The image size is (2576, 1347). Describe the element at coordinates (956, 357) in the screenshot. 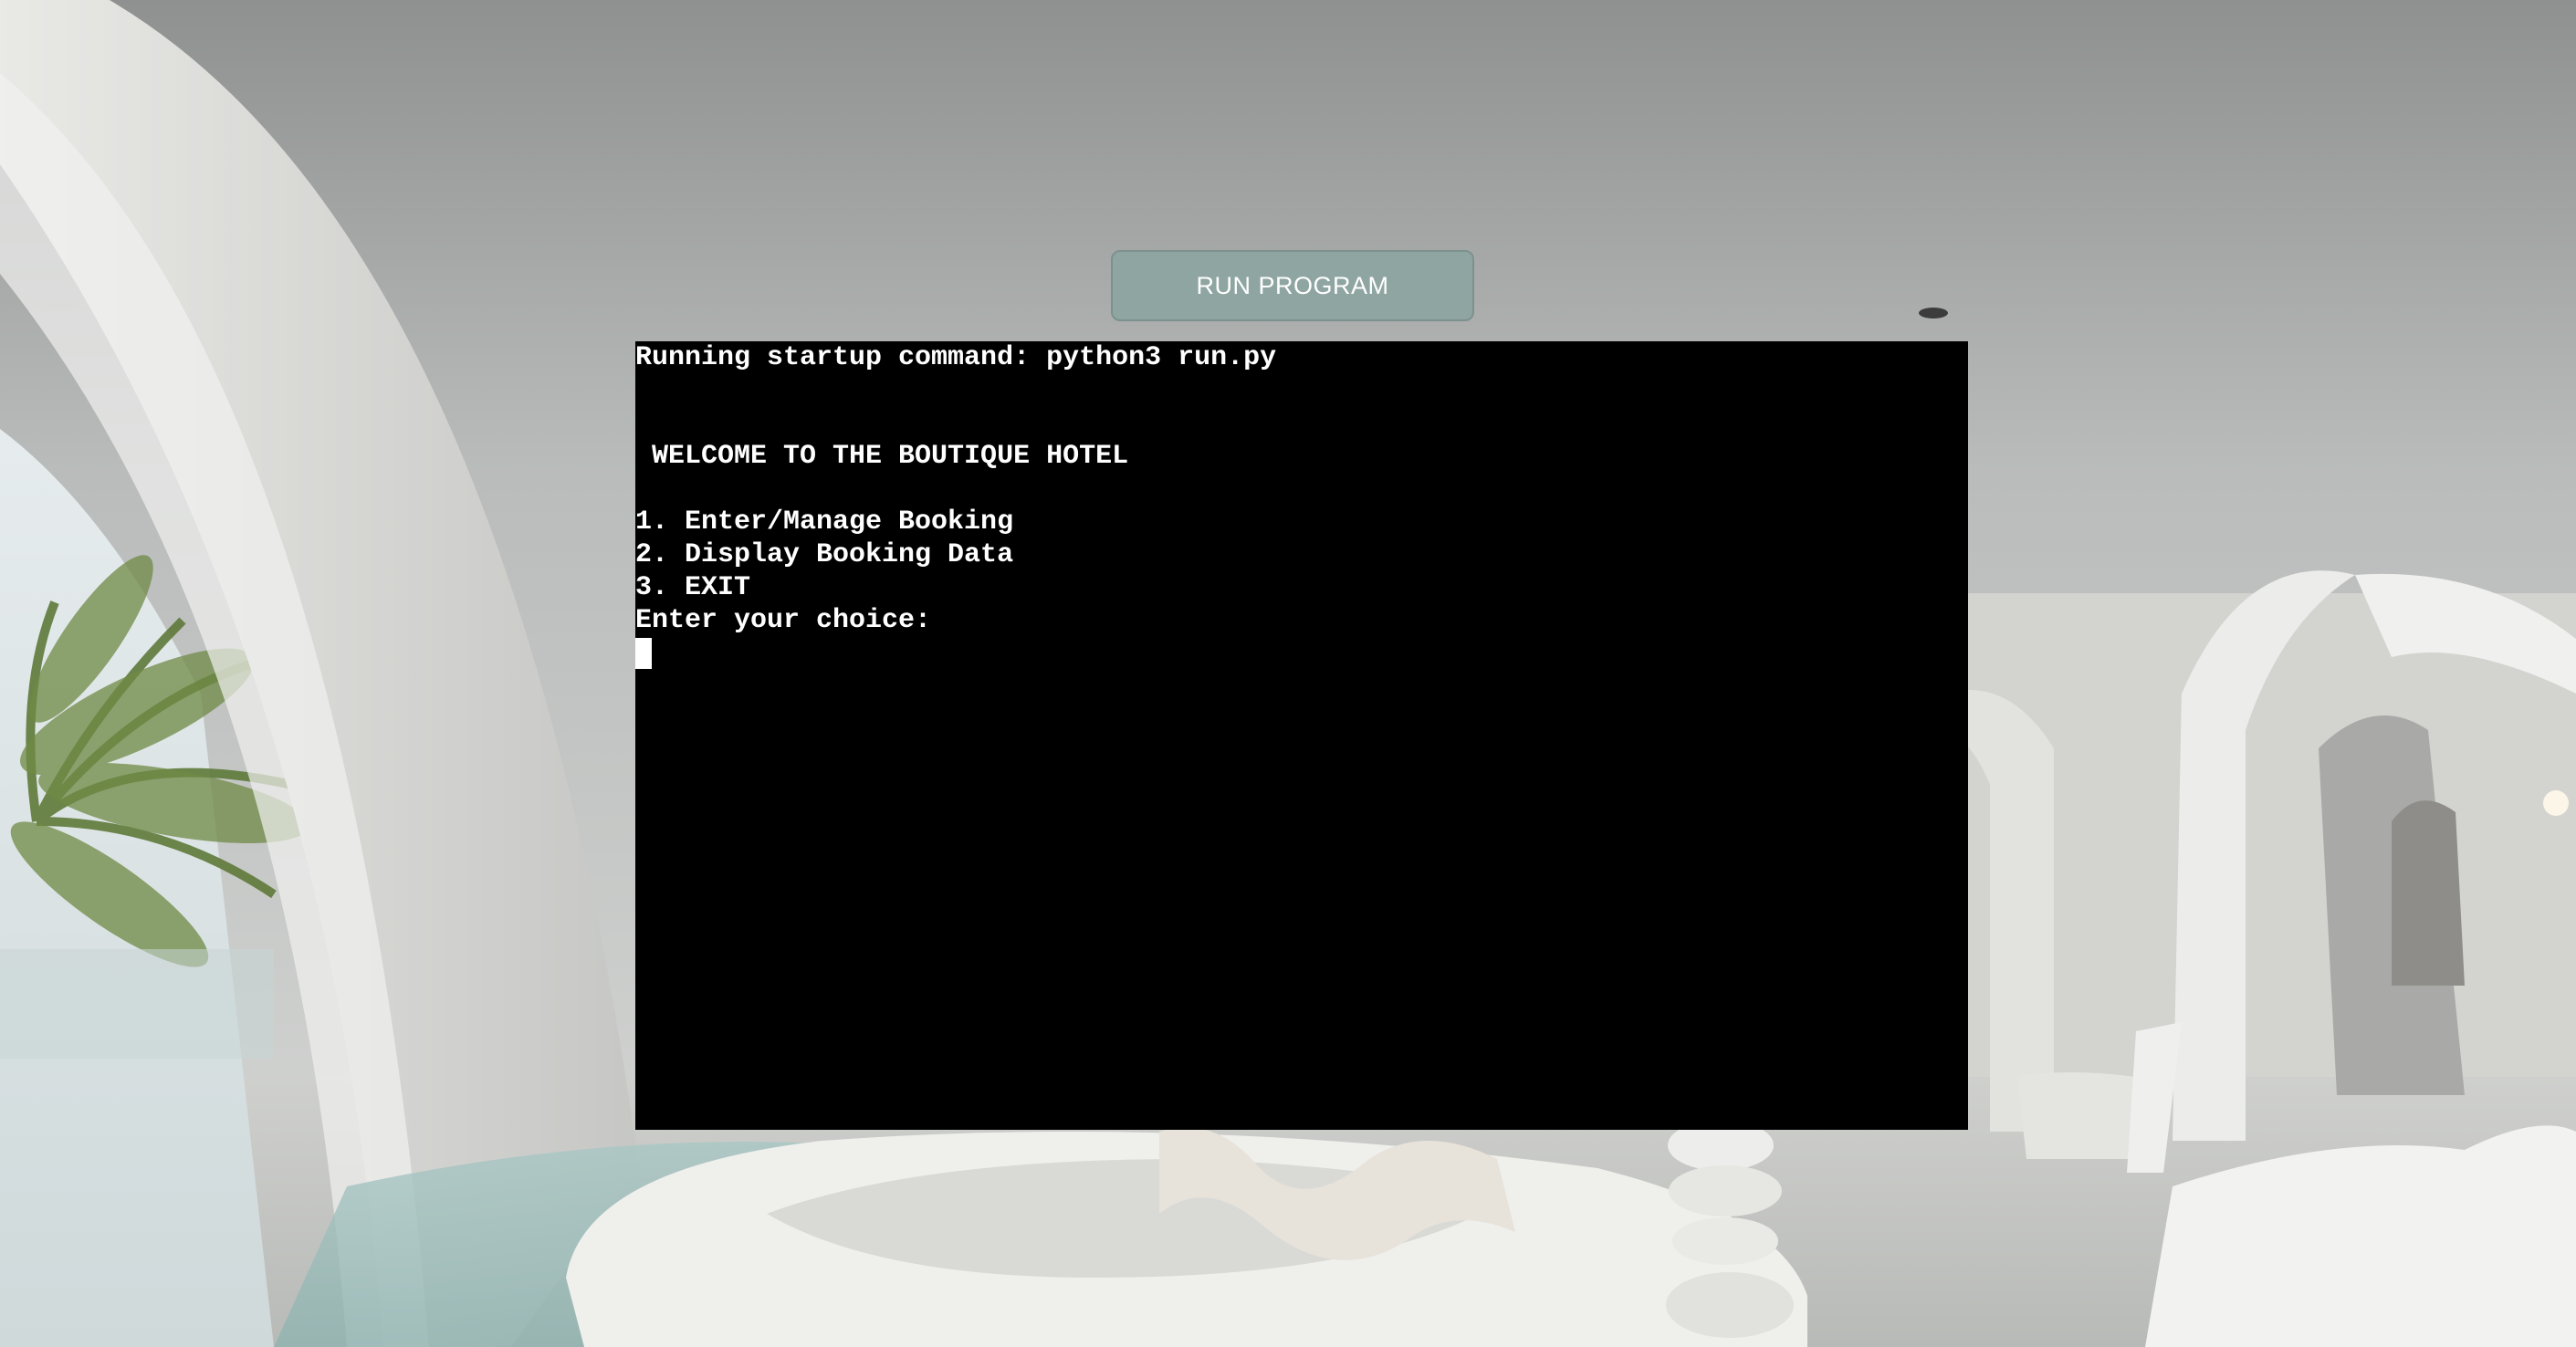

I see `terminal-line: Running startup command: python3 run.py` at that location.